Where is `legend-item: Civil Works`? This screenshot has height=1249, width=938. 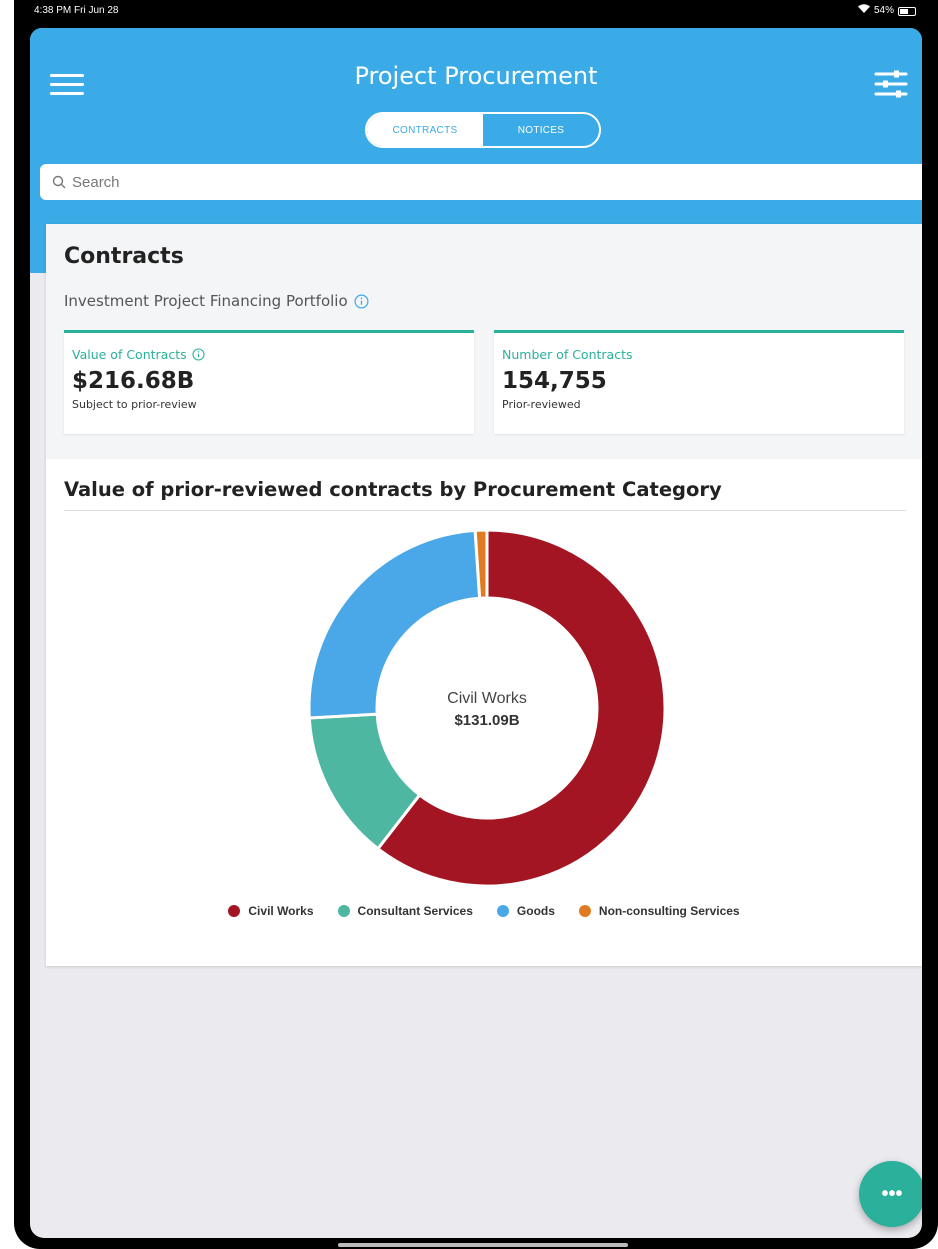
legend-item: Civil Works is located at coordinates (271, 911).